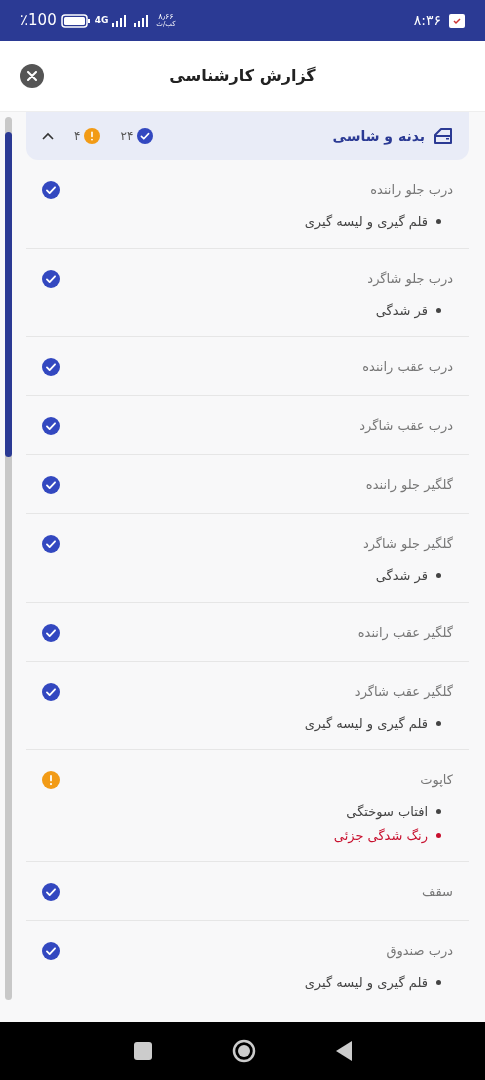  I want to click on close-button, so click(32, 76).